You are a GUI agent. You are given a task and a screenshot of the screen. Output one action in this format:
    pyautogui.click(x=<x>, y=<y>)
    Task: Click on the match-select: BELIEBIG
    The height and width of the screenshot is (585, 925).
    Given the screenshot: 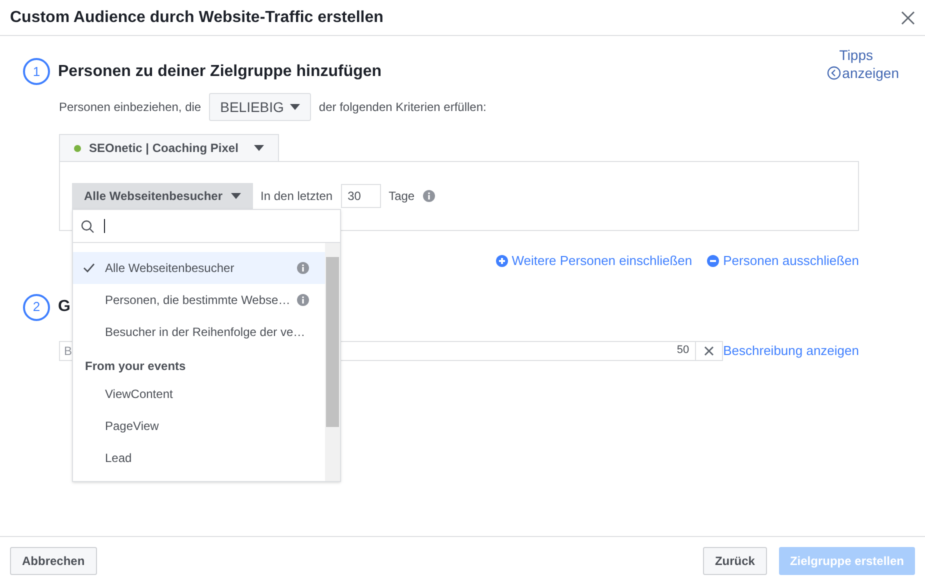 What is the action you would take?
    pyautogui.click(x=260, y=107)
    